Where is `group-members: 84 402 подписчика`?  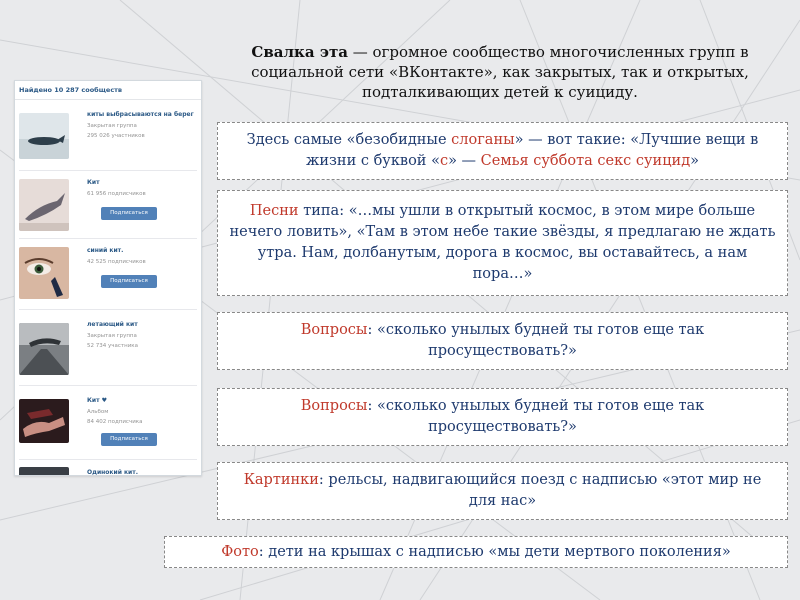 group-members: 84 402 подписчика is located at coordinates (115, 422).